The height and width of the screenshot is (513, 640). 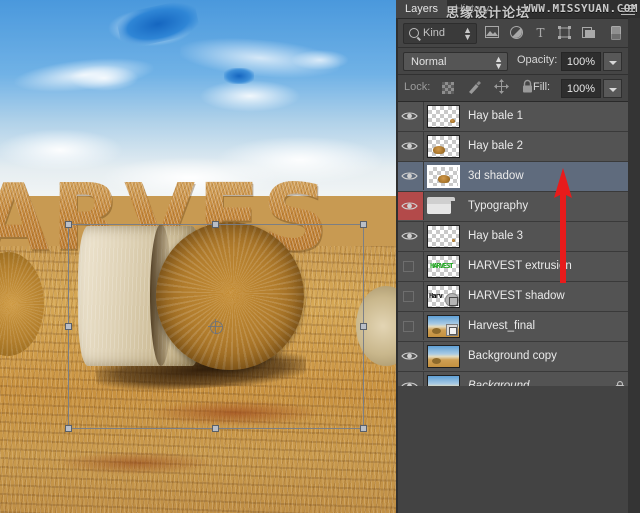 What do you see at coordinates (68, 428) in the screenshot?
I see `handle-bottom-left` at bounding box center [68, 428].